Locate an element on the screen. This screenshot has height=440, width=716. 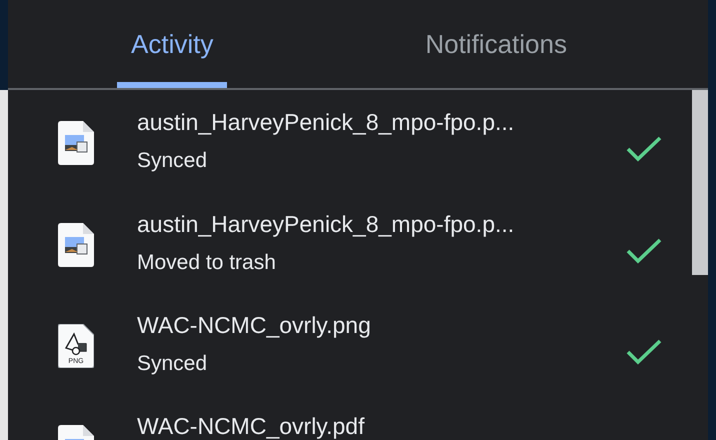
shapes-icon is located at coordinates (75, 344).